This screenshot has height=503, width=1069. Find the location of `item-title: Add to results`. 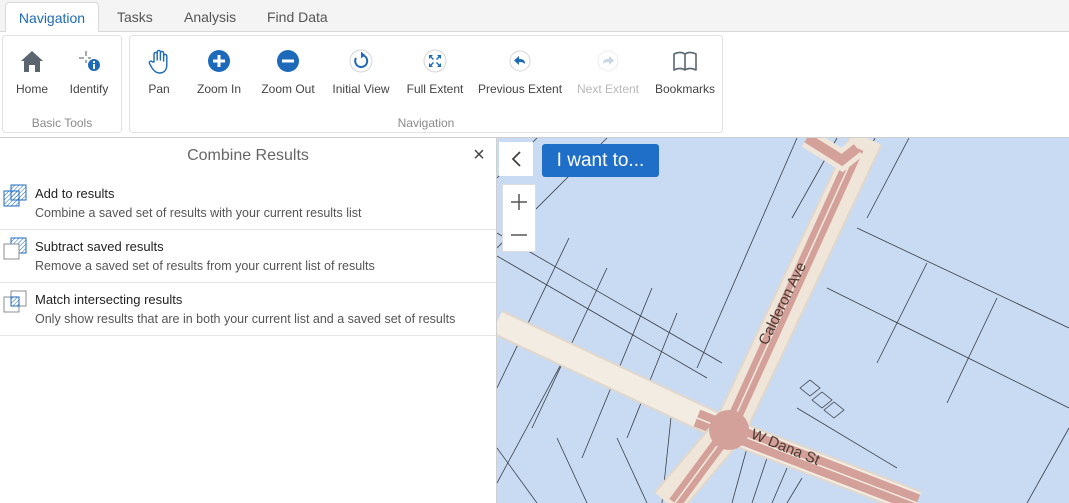

item-title: Add to results is located at coordinates (75, 193).